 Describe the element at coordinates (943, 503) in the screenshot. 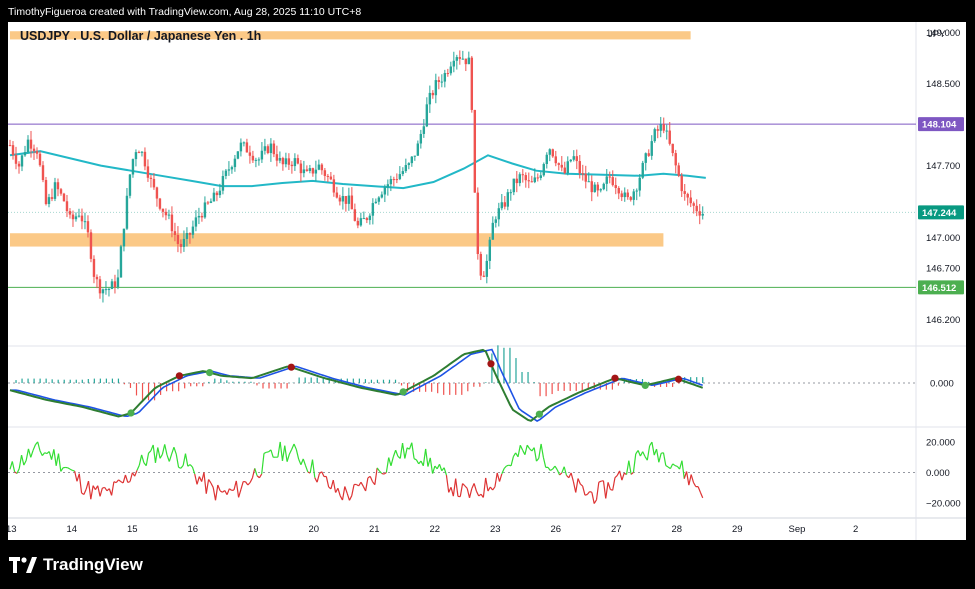

I see `osc-tick-label: −20.000` at that location.